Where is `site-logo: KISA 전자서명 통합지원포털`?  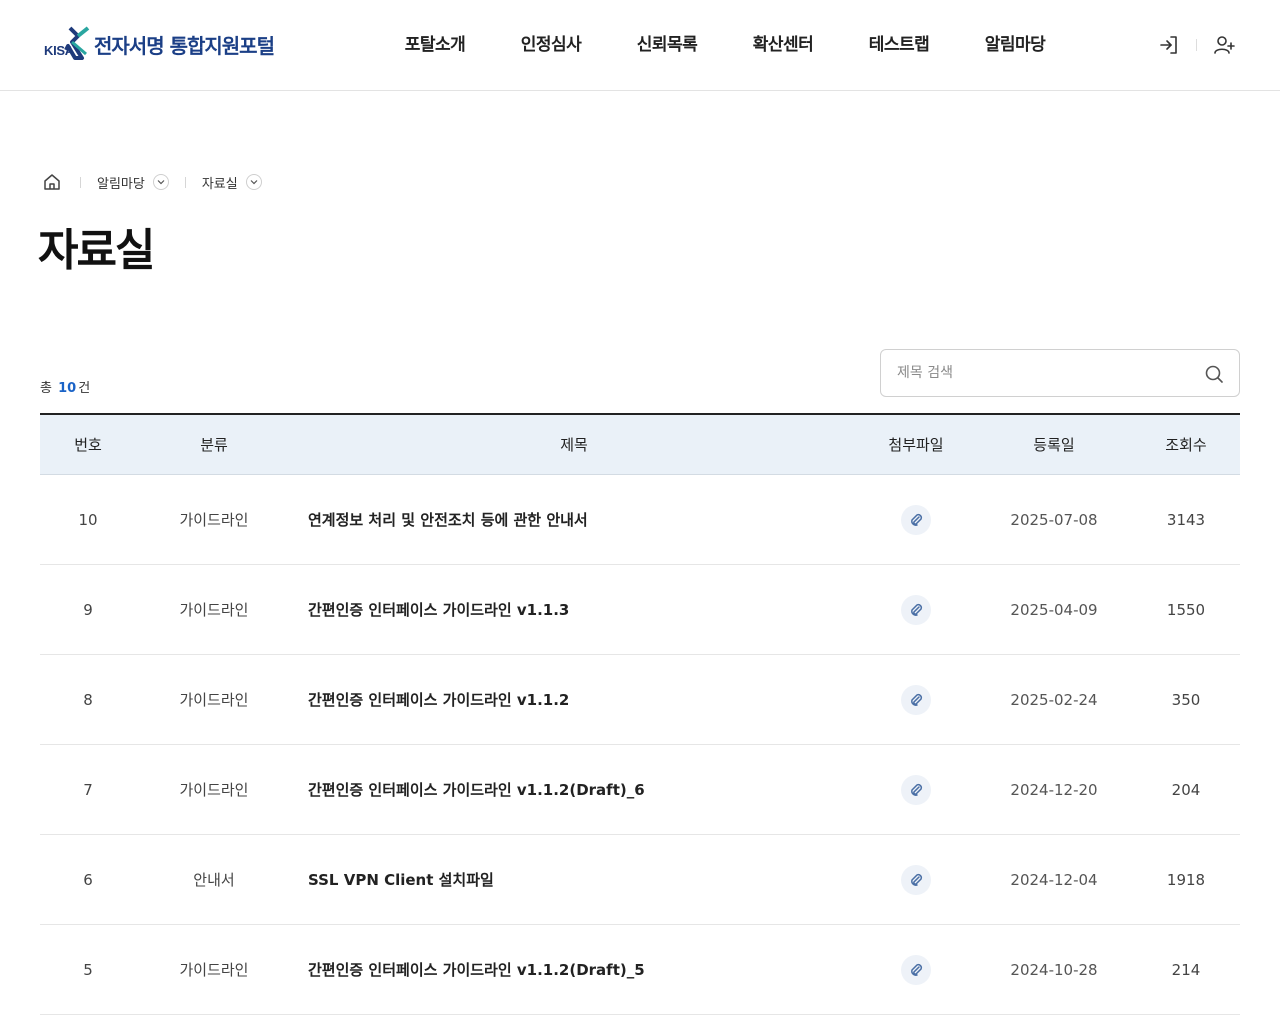 site-logo: KISA 전자서명 통합지원포털 is located at coordinates (158, 44).